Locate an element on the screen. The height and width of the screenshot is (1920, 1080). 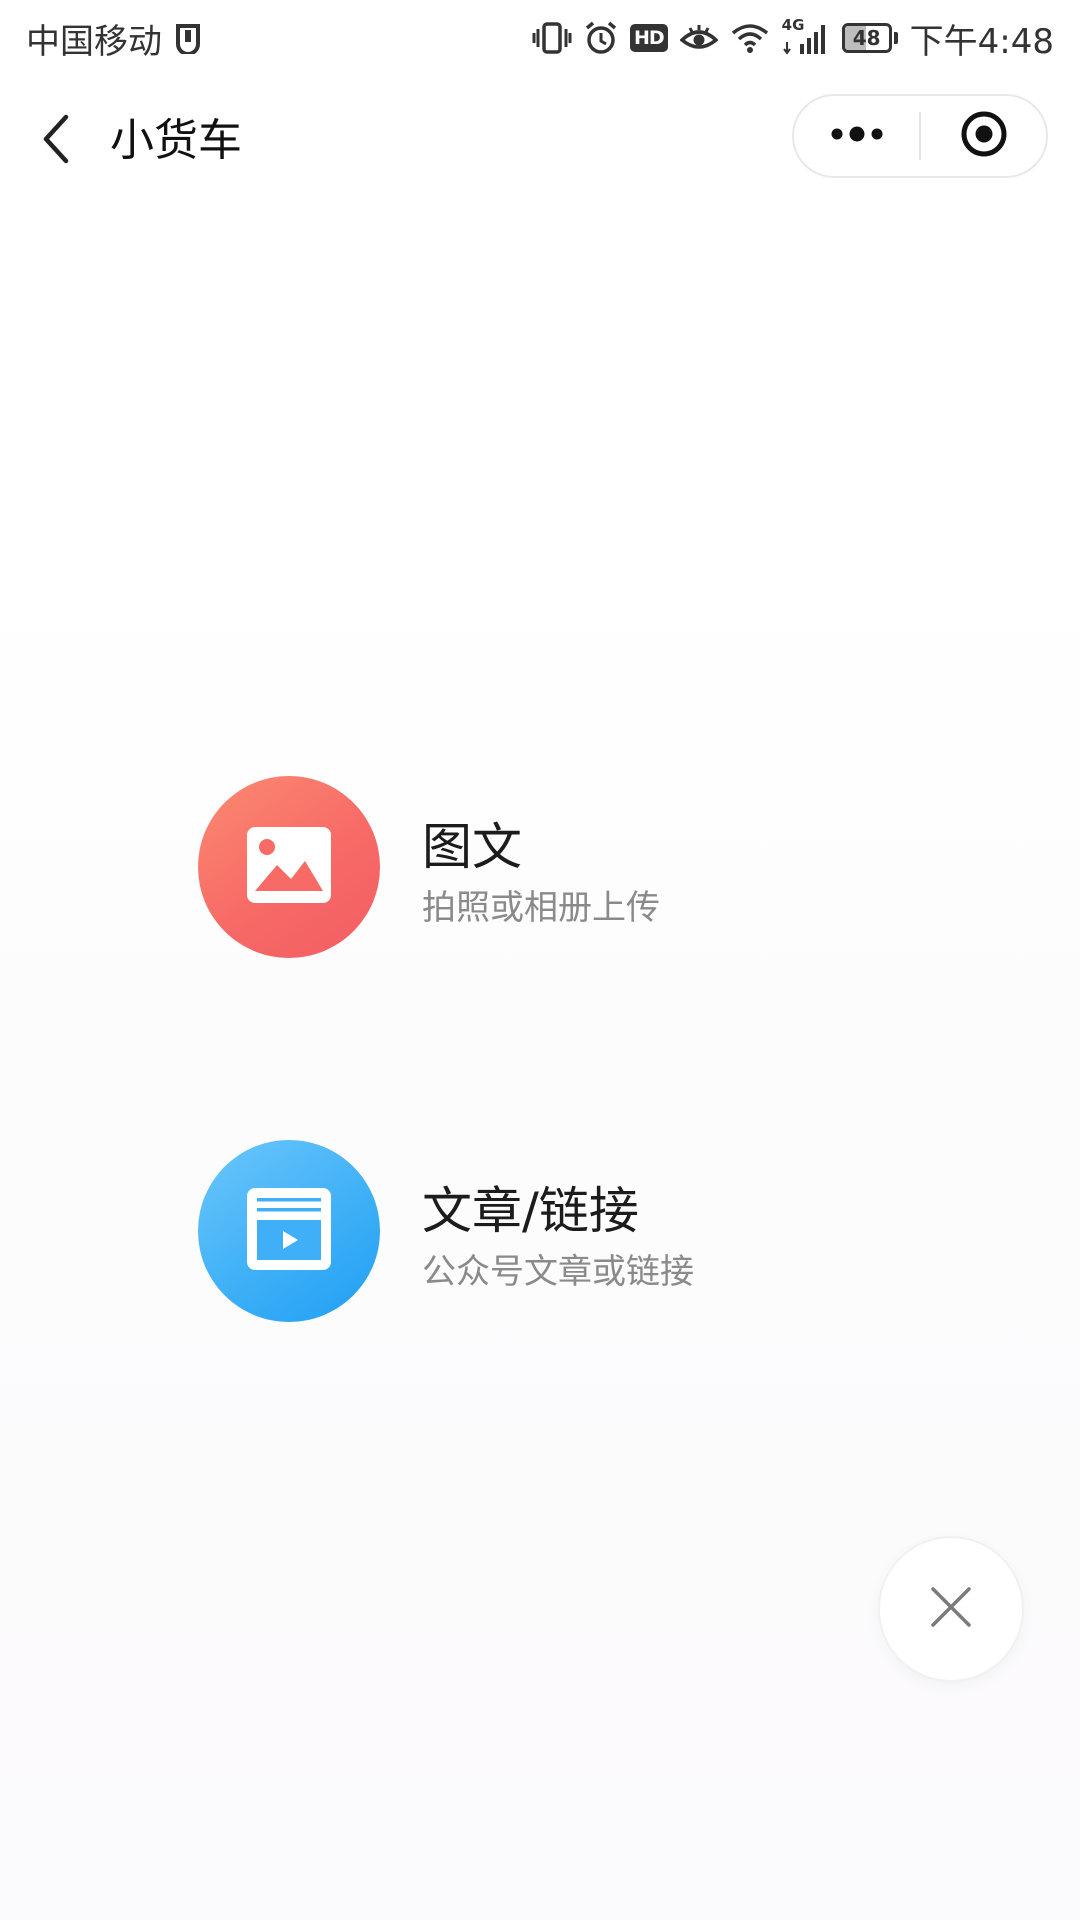
image-icon is located at coordinates (289, 867).